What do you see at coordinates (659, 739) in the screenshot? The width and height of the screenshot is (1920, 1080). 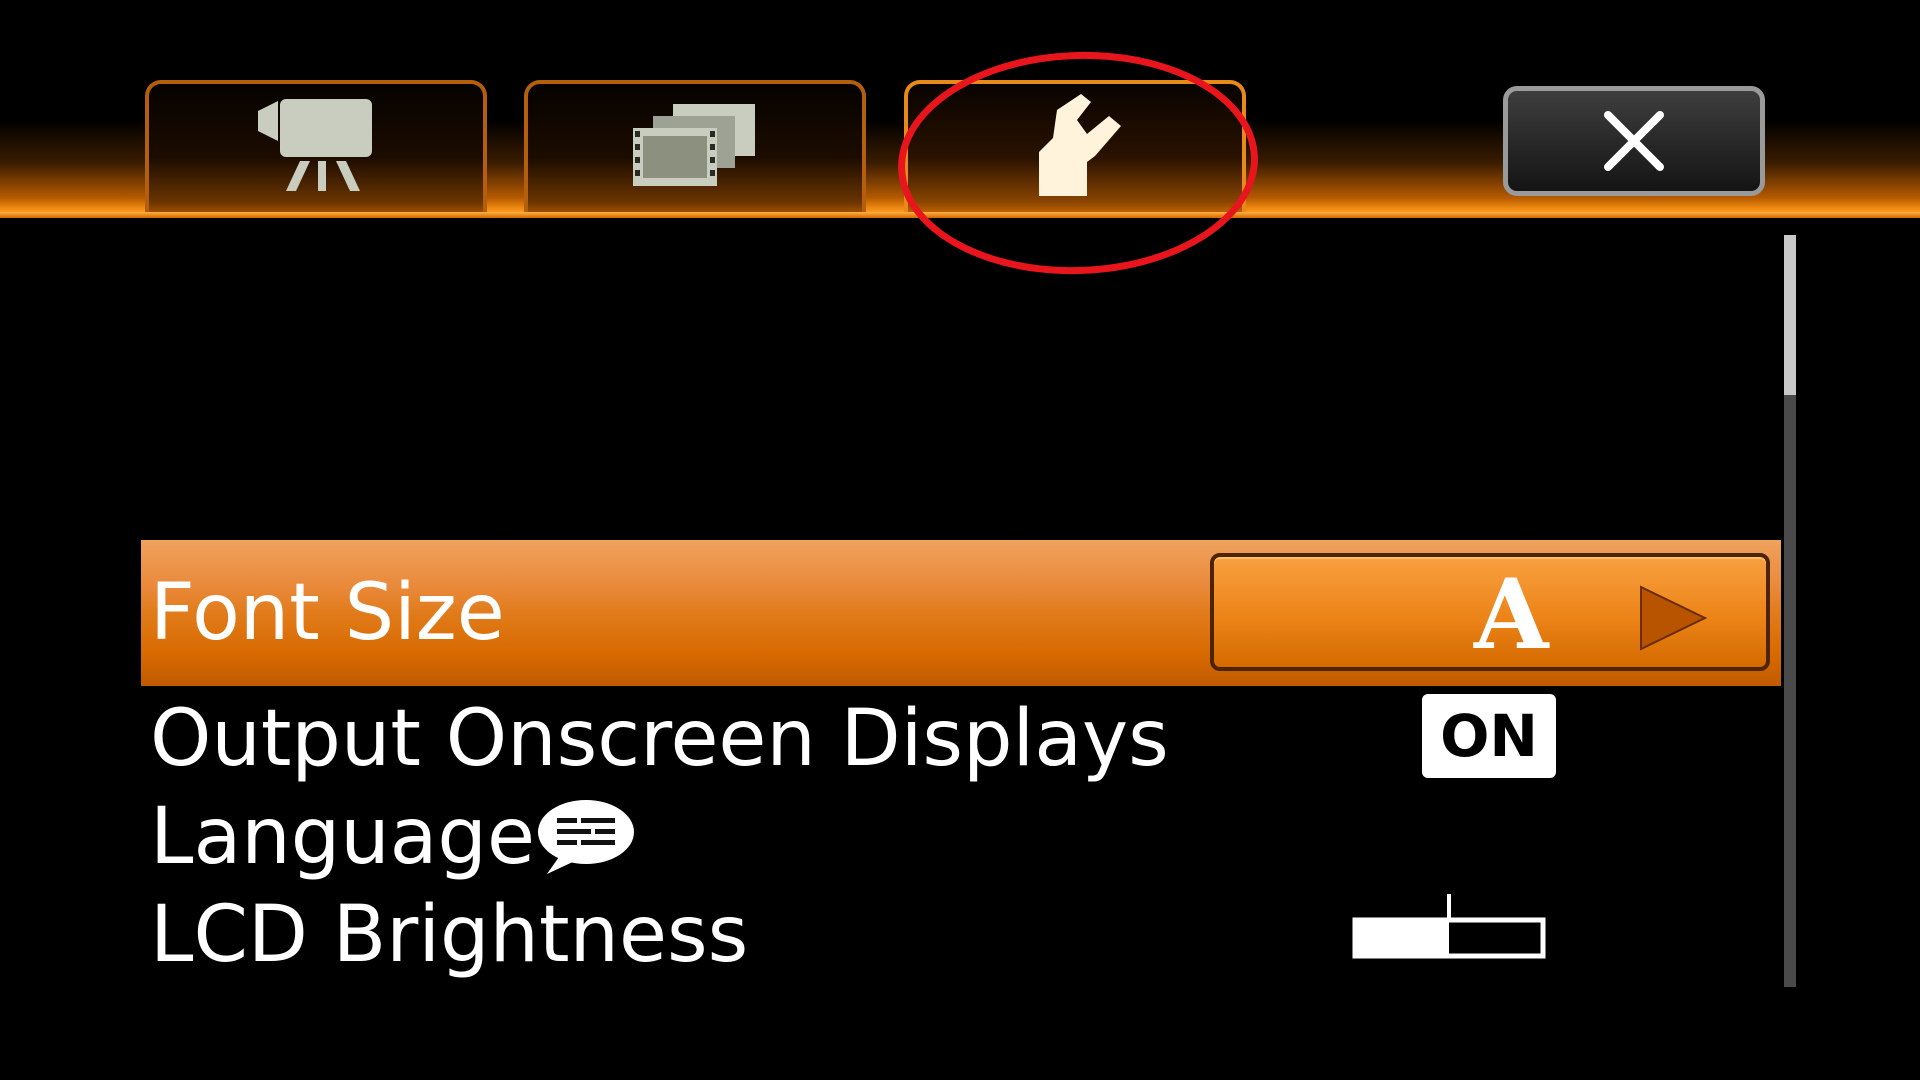 I see `menu-item-label: Output Onscreen Displays` at bounding box center [659, 739].